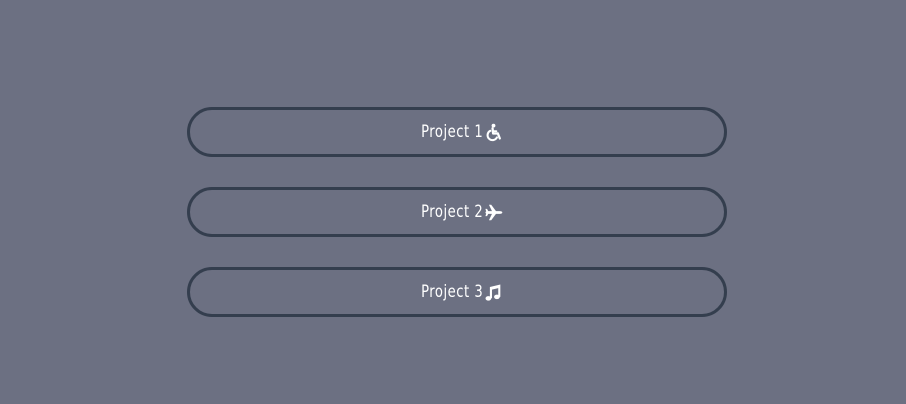  What do you see at coordinates (452, 132) in the screenshot?
I see `project-1-label: Project 1` at bounding box center [452, 132].